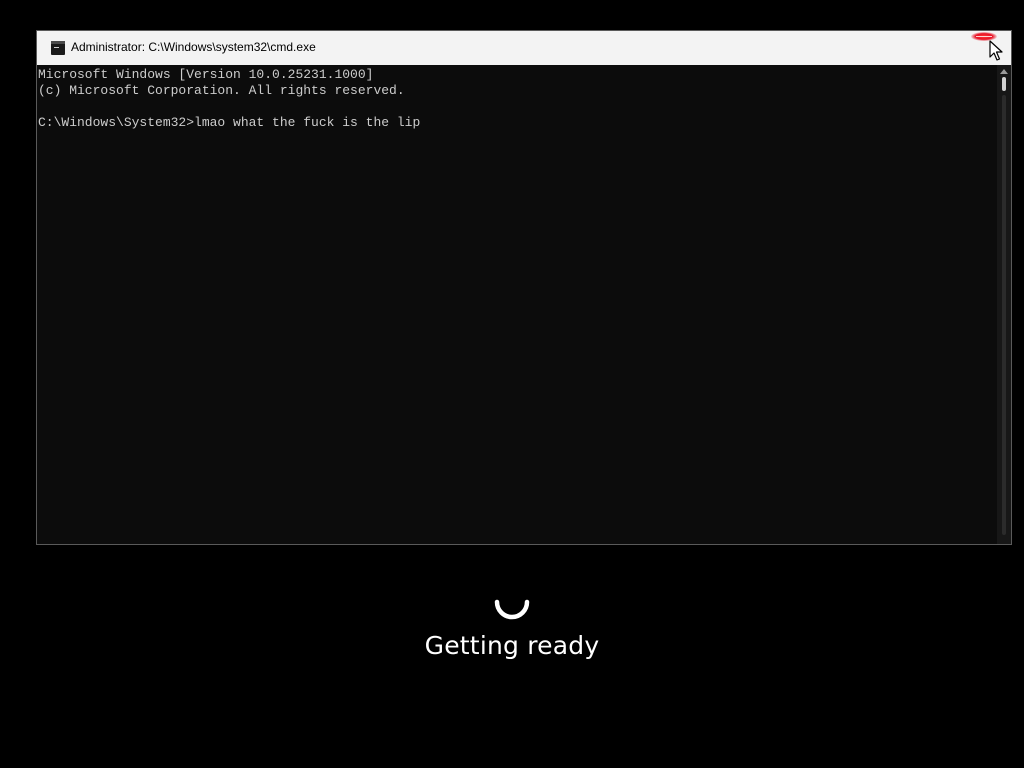 This screenshot has height=768, width=1024. I want to click on loading-spinner-icon, so click(512, 609).